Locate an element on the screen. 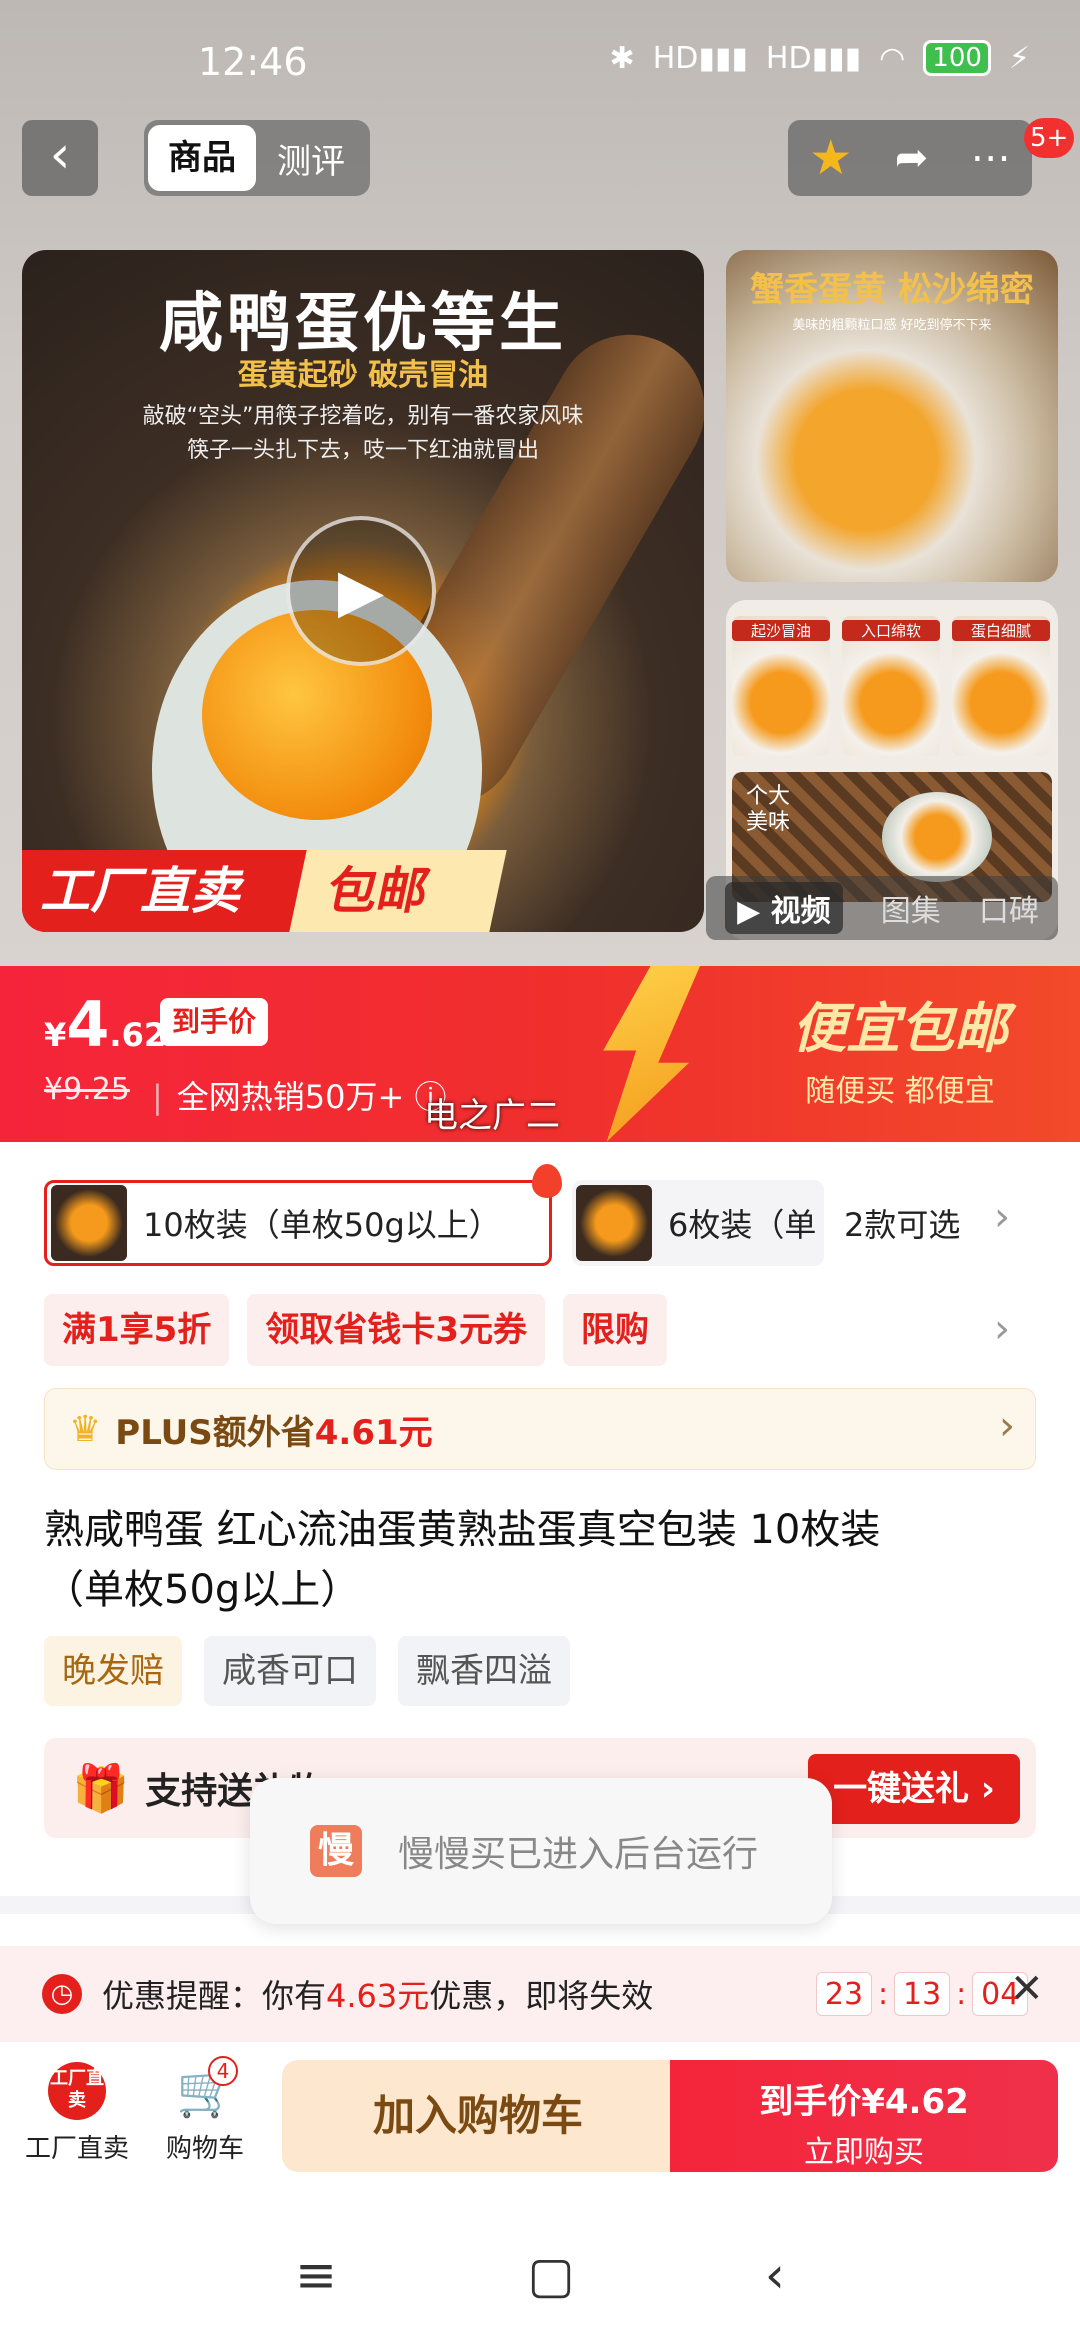 The image size is (1080, 2340). plus-label: PLUS额外省4.61元 is located at coordinates (274, 1432).